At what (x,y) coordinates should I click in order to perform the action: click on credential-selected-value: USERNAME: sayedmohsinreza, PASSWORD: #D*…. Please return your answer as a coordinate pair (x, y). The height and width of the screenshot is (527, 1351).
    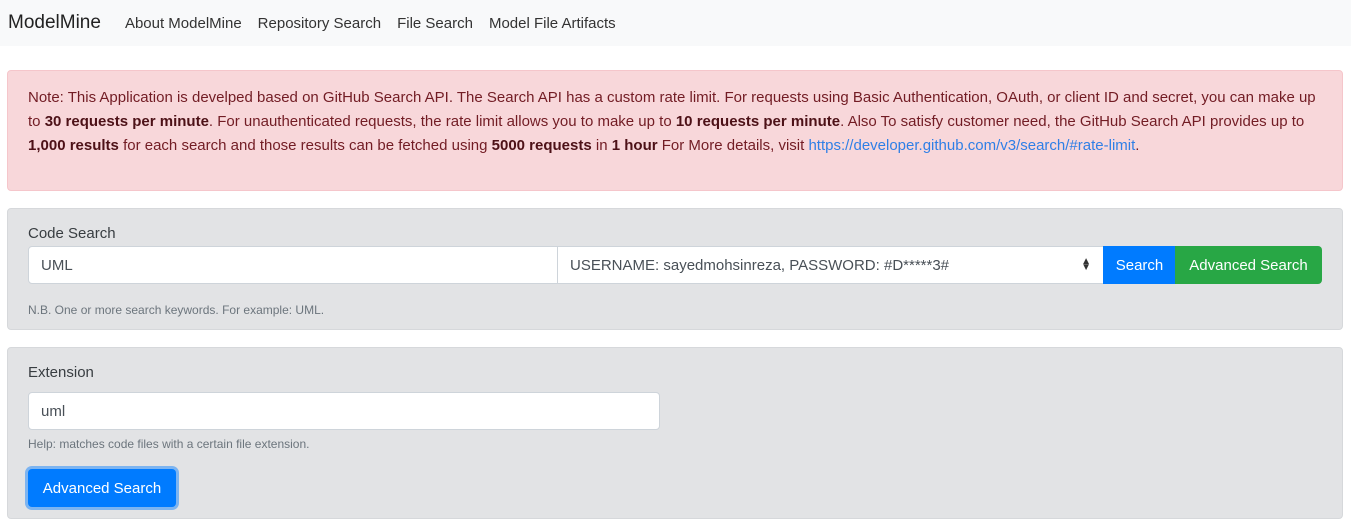
    Looking at the image, I should click on (760, 265).